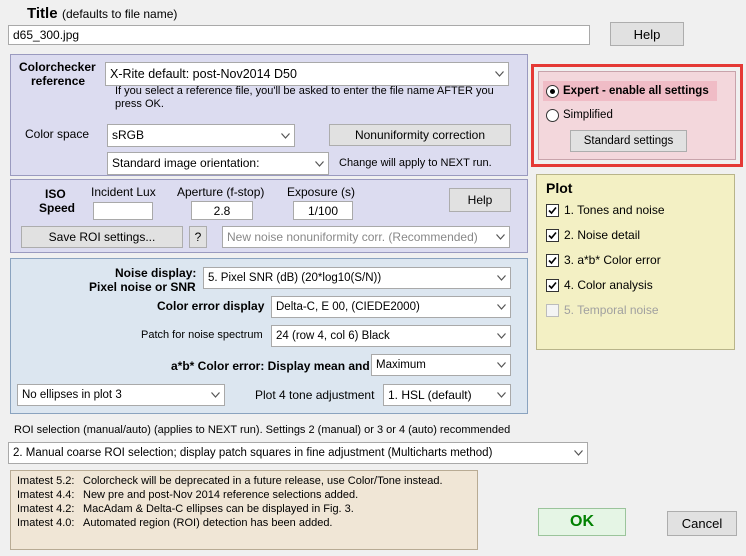  Describe the element at coordinates (221, 192) in the screenshot. I see `aperture-label: Aperture (f-stop)` at that location.